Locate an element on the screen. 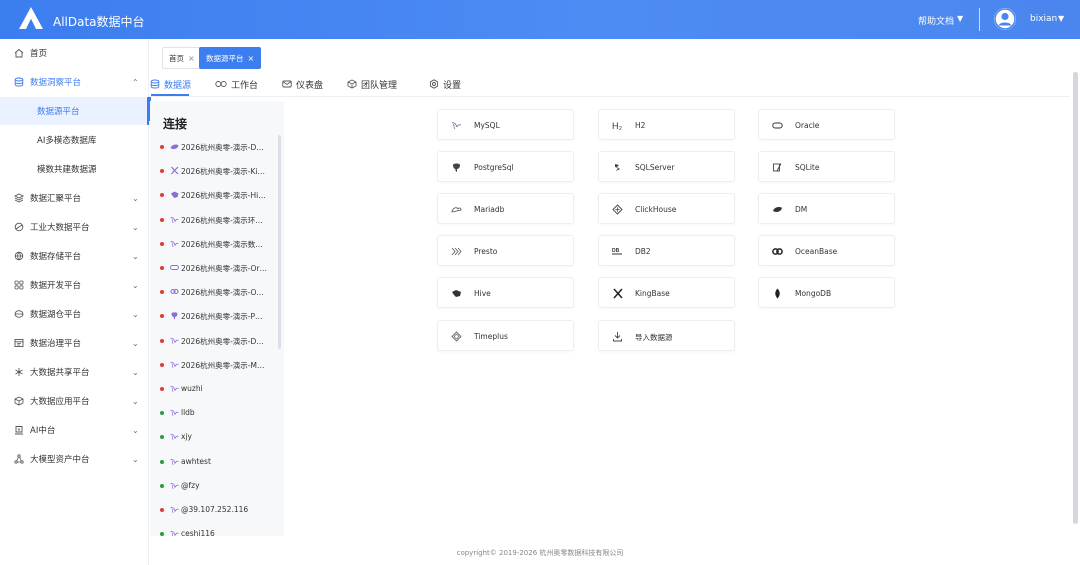  sidebar-item-application: 大数据应用平台 ⌄ is located at coordinates (74, 401).